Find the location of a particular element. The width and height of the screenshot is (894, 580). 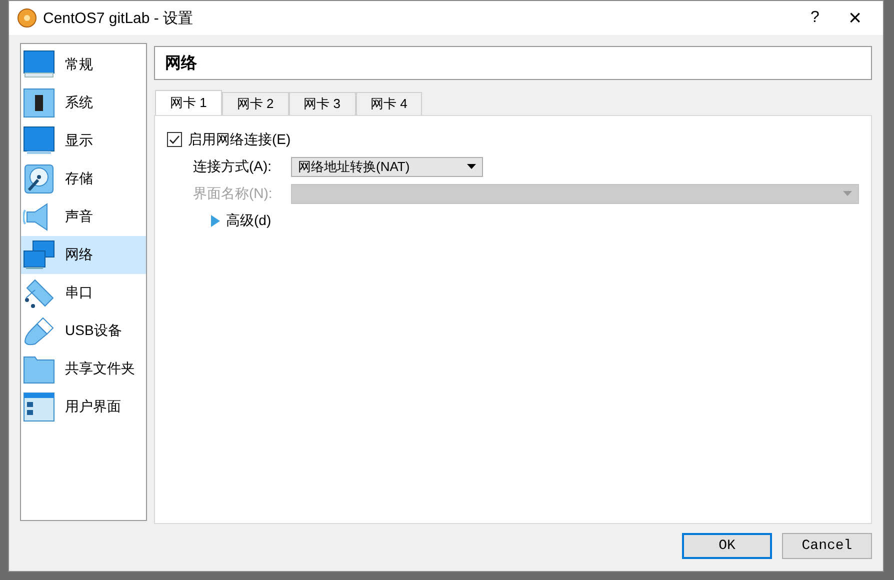

category-item: 常规 is located at coordinates (83, 65).